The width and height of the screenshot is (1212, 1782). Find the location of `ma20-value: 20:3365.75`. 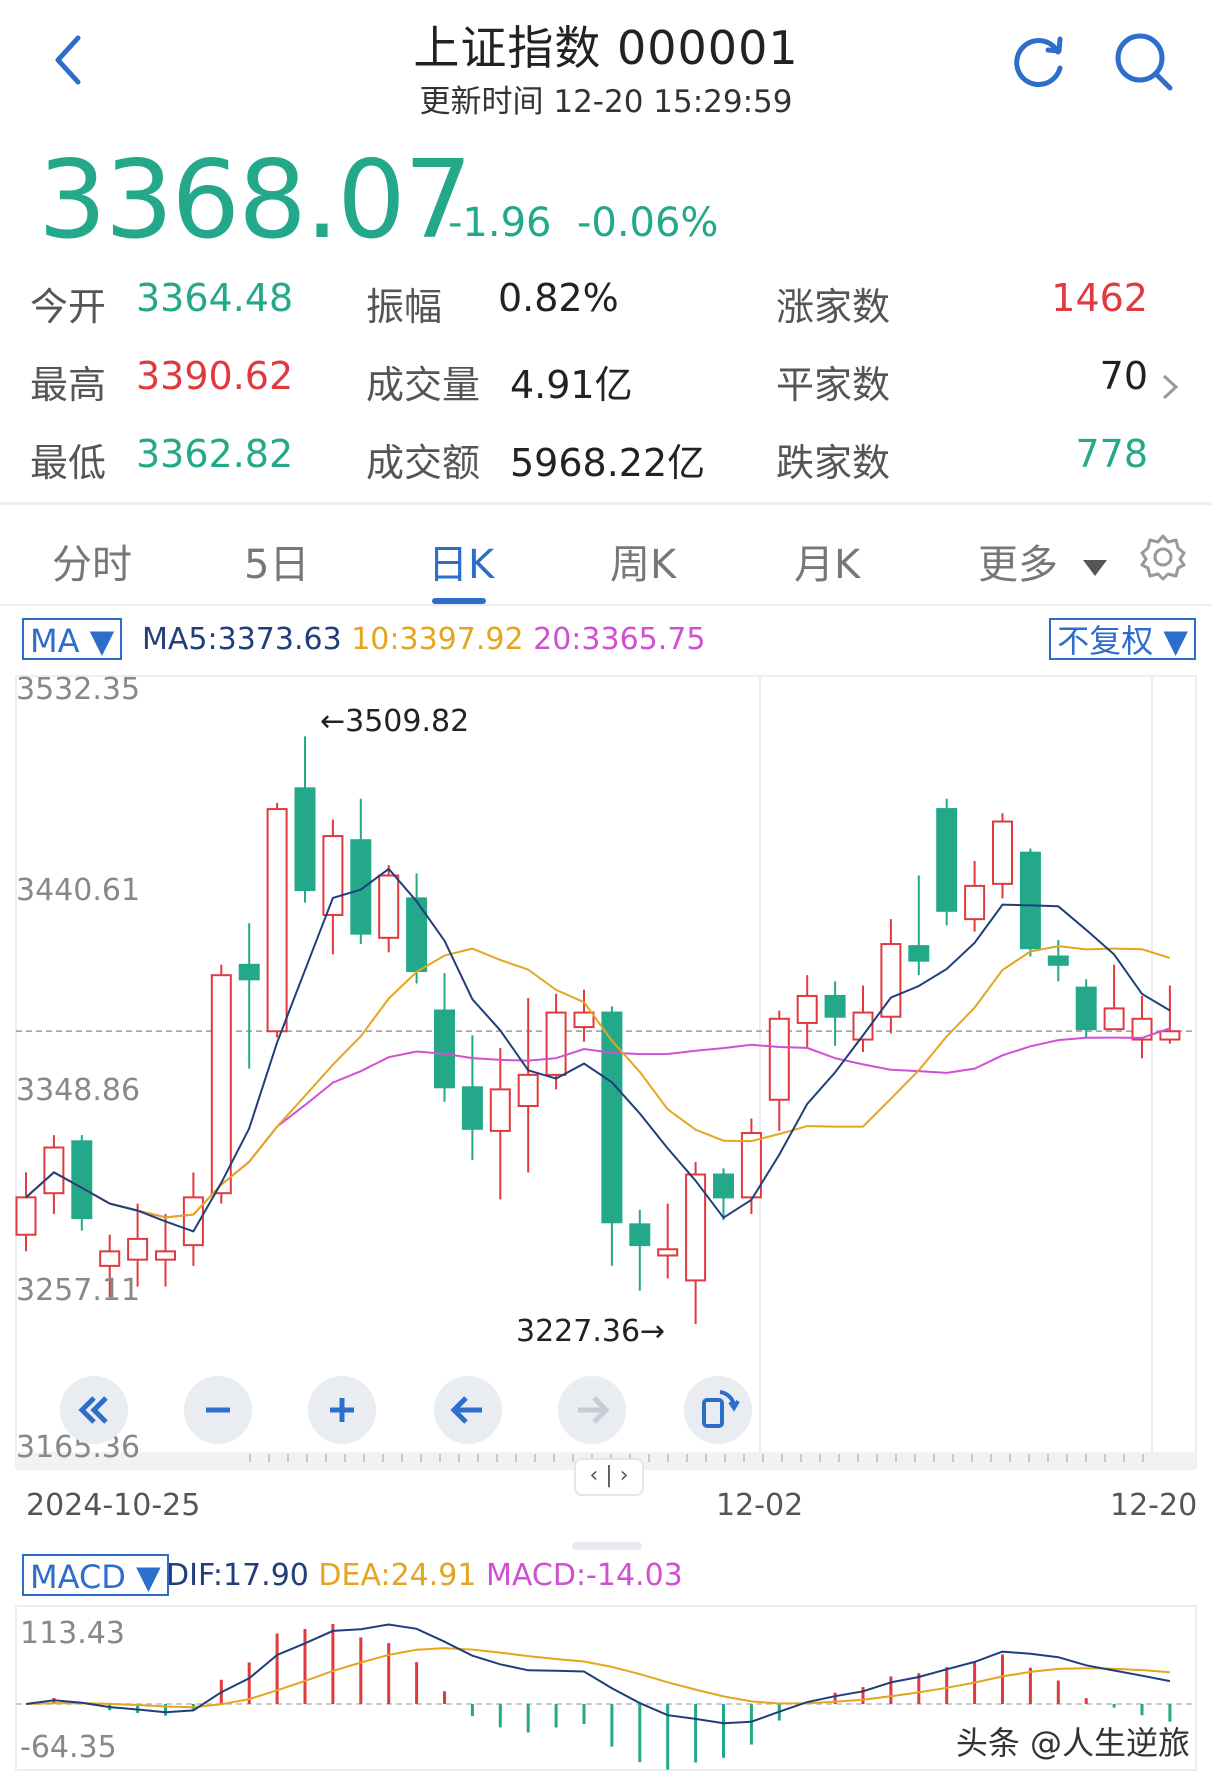

ma20-value: 20:3365.75 is located at coordinates (619, 639).